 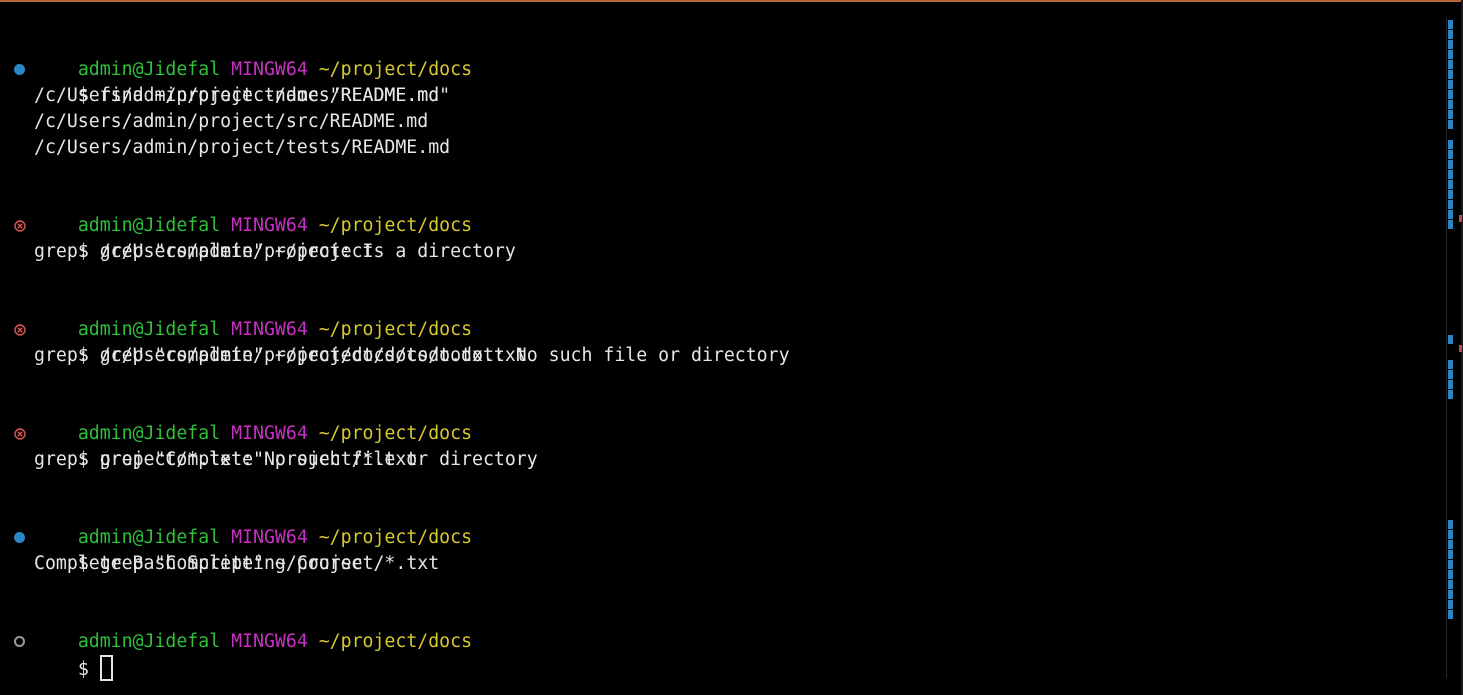 What do you see at coordinates (722, 445) in the screenshot?
I see `command-line: $ grep "Complete" project/*.txt` at bounding box center [722, 445].